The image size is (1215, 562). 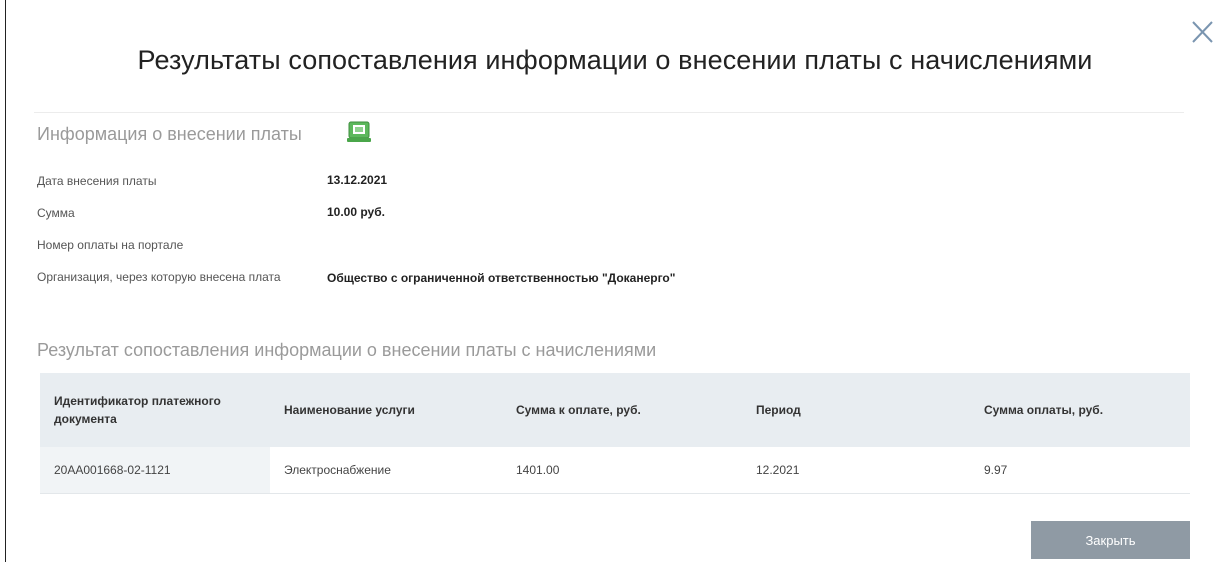 What do you see at coordinates (386, 470) in the screenshot?
I see `cell-service-name: Электроснабжение` at bounding box center [386, 470].